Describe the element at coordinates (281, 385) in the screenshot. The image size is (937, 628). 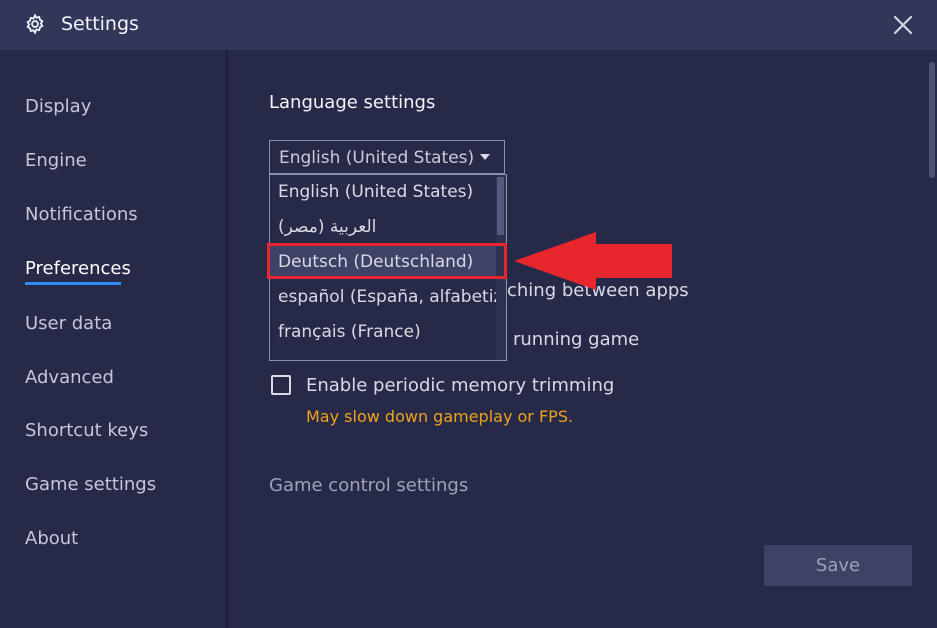
I see `memory-trim-checkbox` at that location.